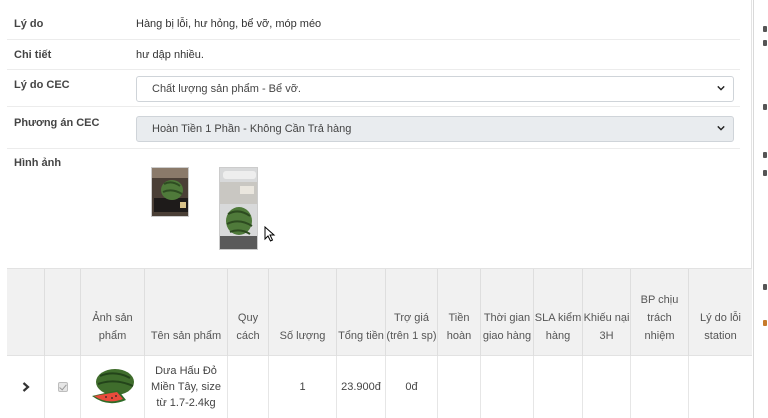  What do you see at coordinates (361, 313) in the screenshot?
I see `col-header-total: Tổng tiền` at bounding box center [361, 313].